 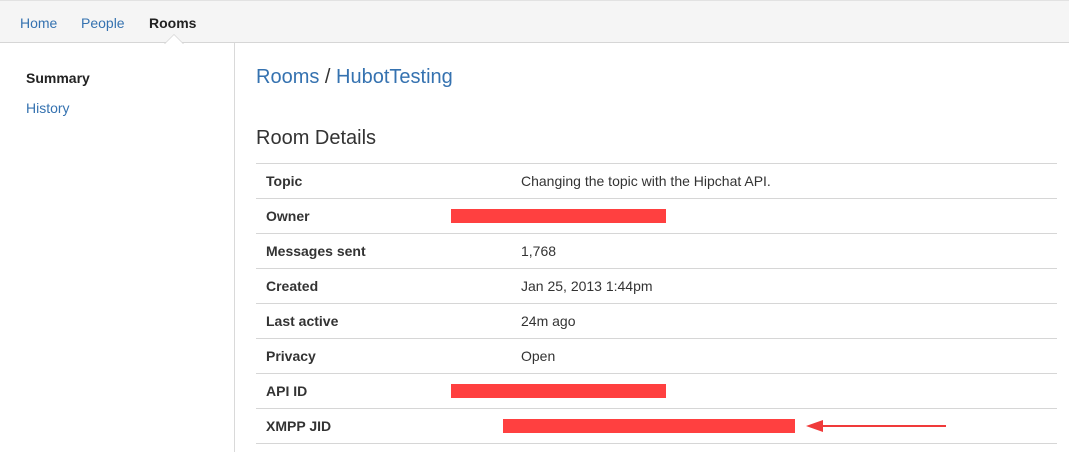 I want to click on created-label: Created, so click(x=388, y=286).